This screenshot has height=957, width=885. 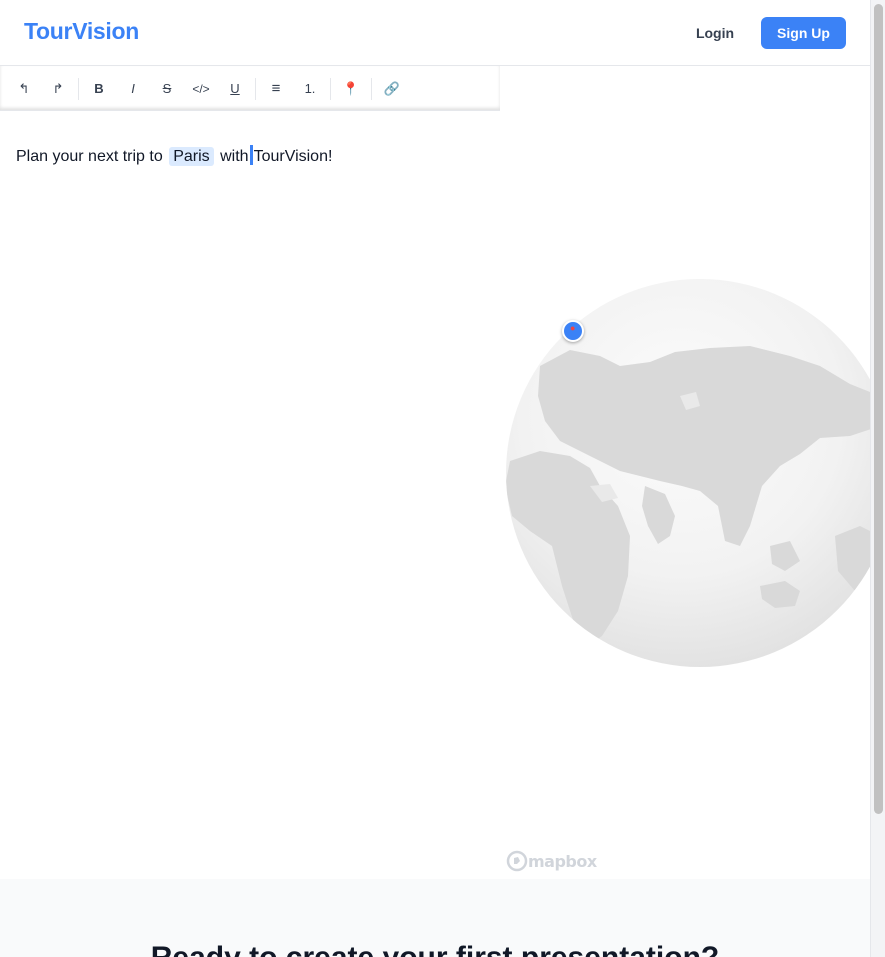 What do you see at coordinates (435, 949) in the screenshot?
I see `cta-heading: Ready to create your first presentation?` at bounding box center [435, 949].